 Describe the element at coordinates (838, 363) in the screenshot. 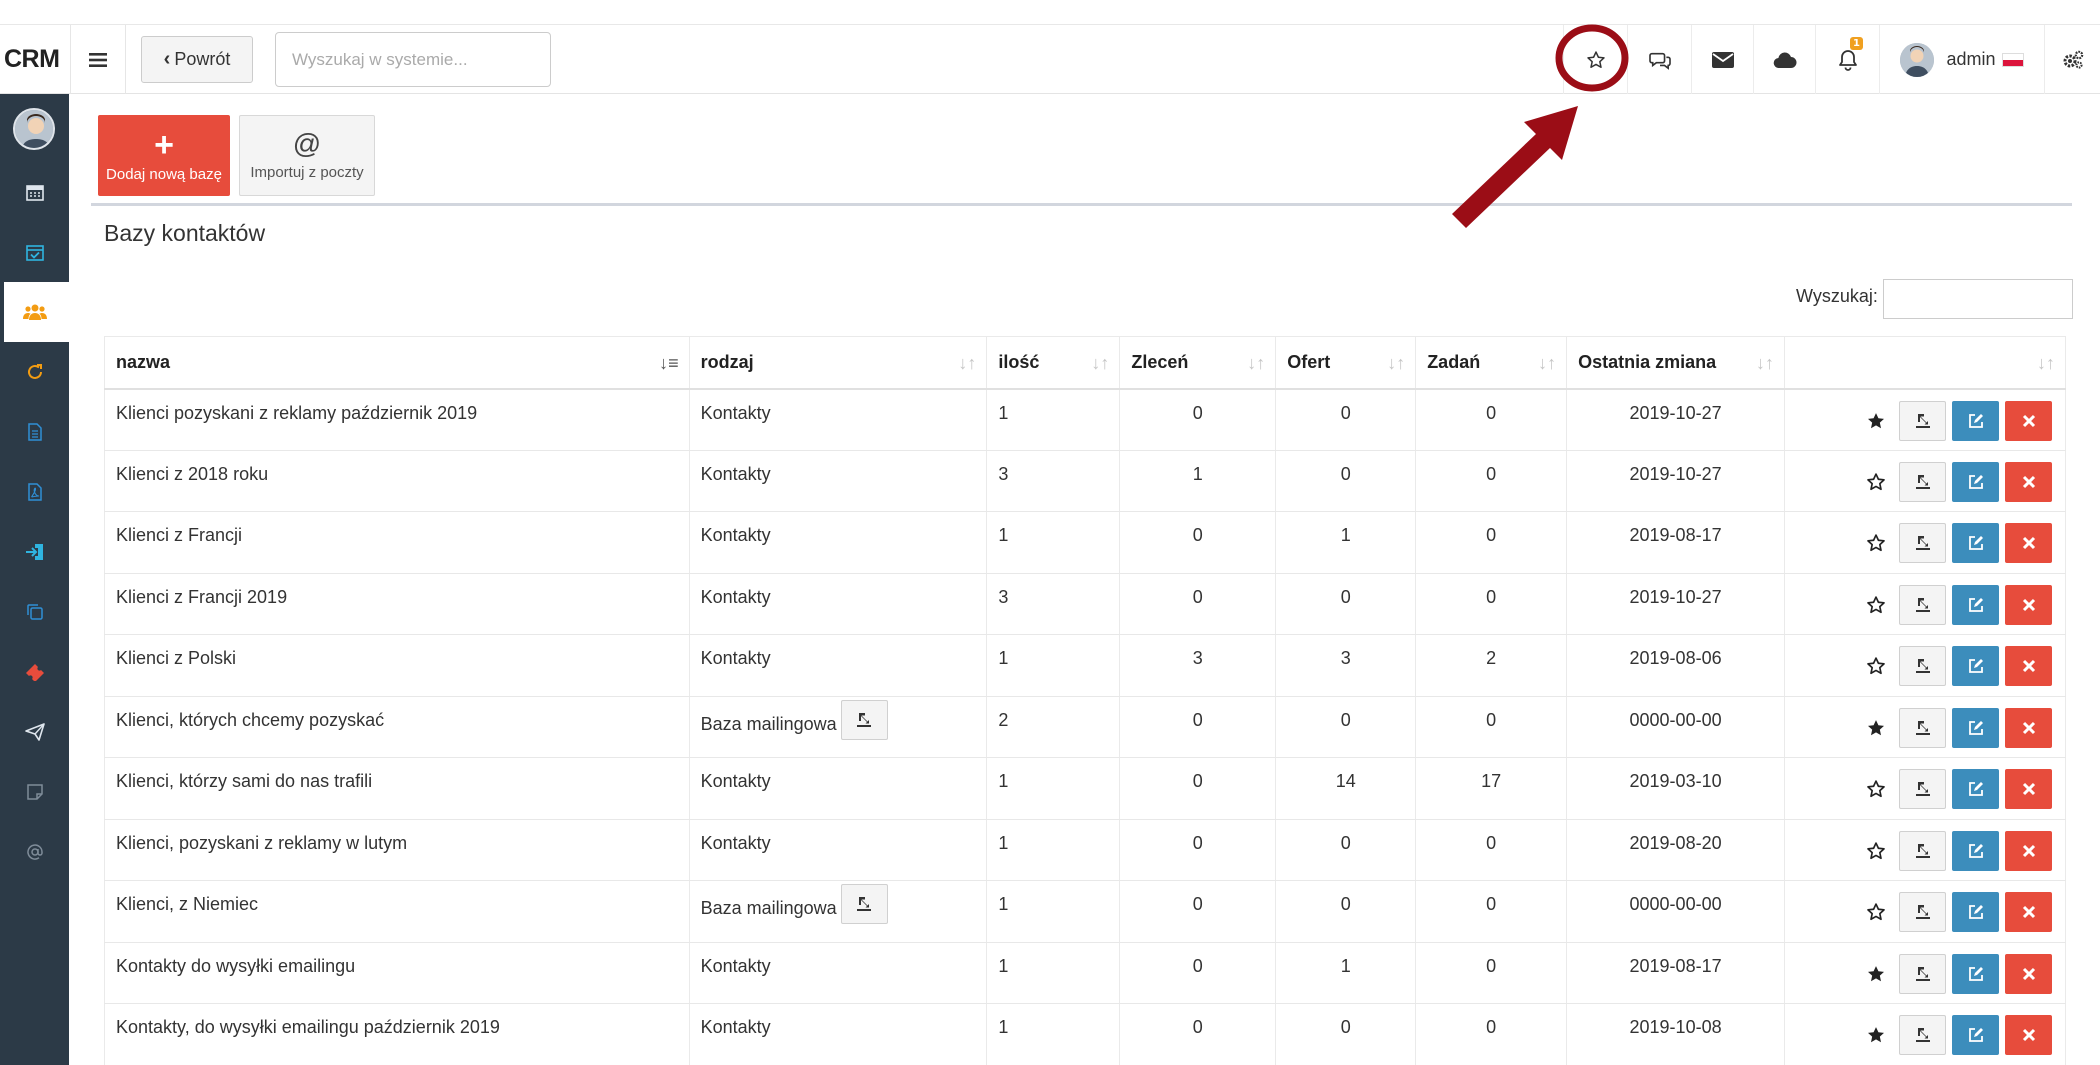

I see `column-header-rodzaj: rodzaj ↓↑` at that location.